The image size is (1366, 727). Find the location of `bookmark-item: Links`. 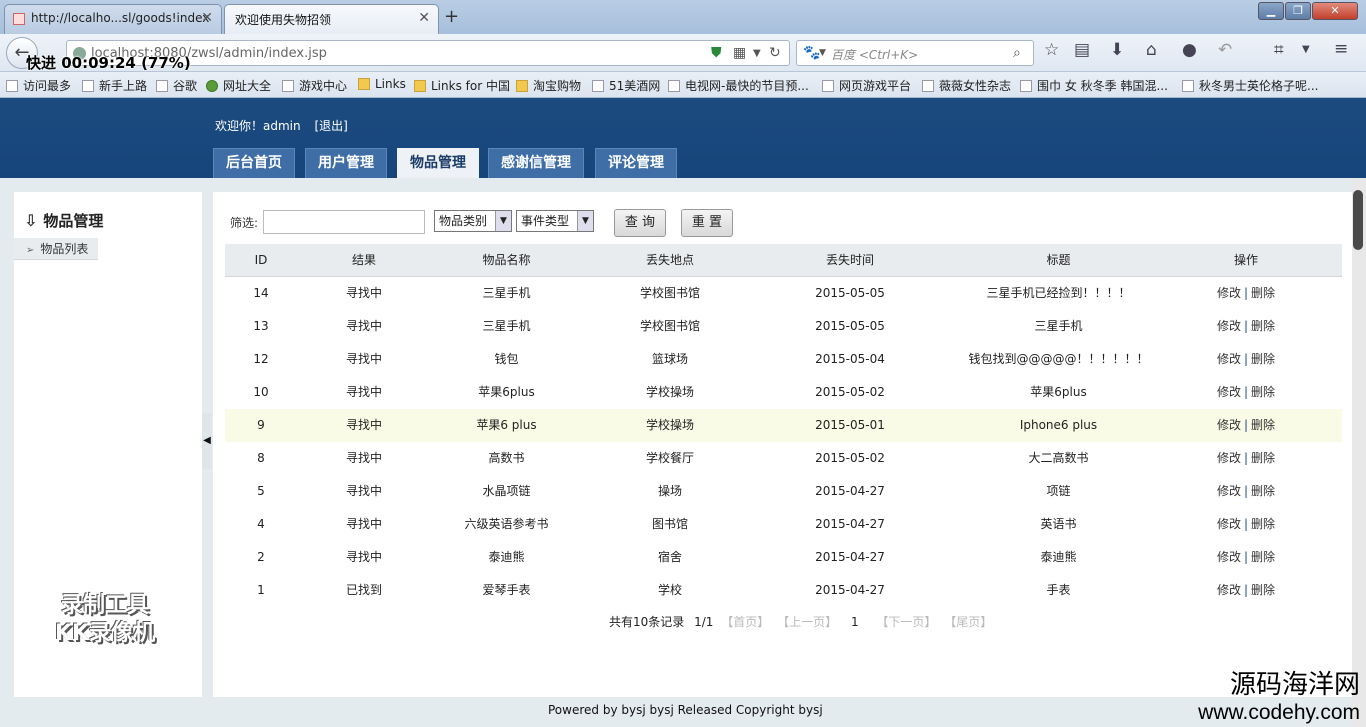

bookmark-item: Links is located at coordinates (382, 84).